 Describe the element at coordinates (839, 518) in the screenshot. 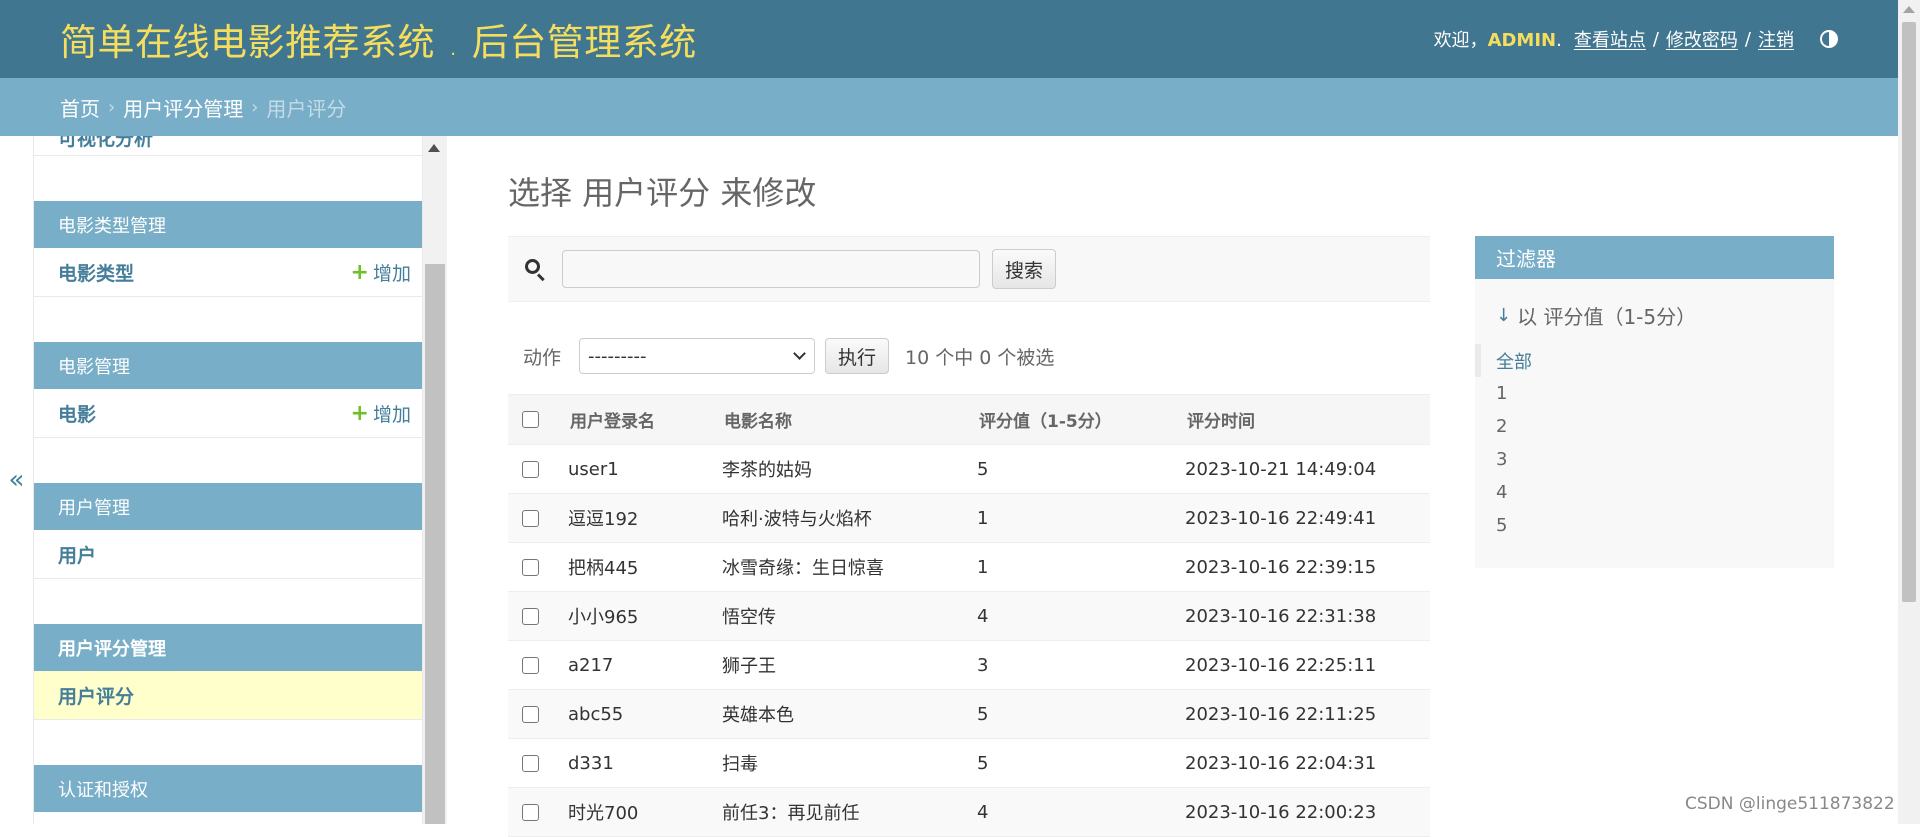

I see `cell-movie: 哈利·波特与火焰杯` at that location.